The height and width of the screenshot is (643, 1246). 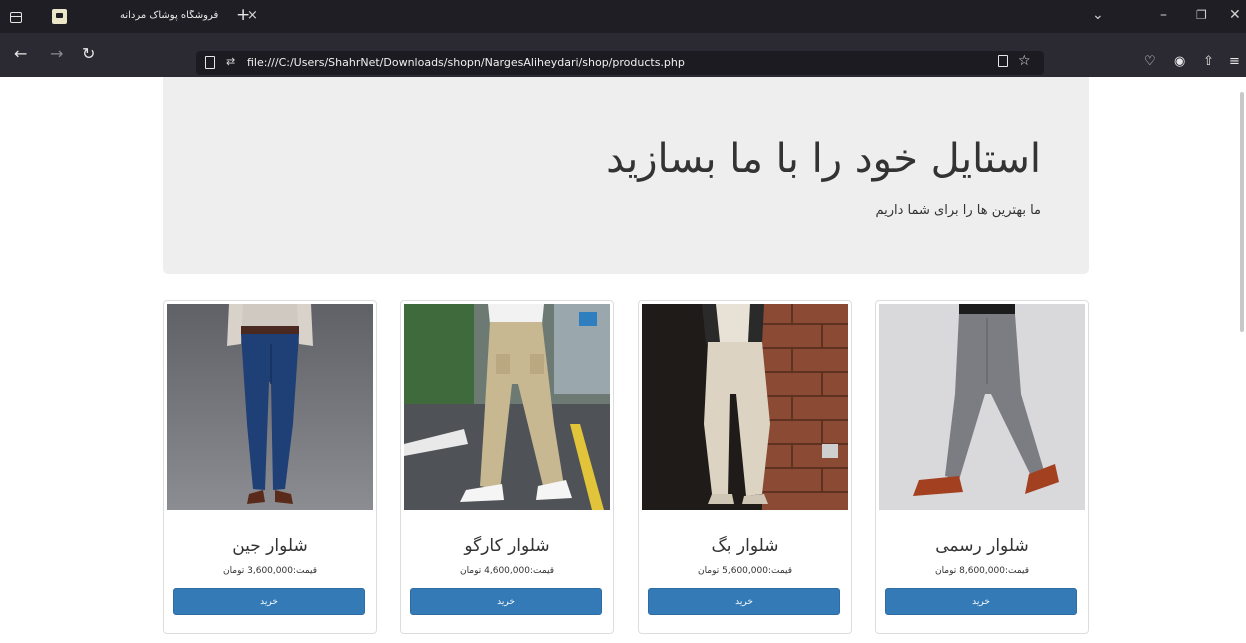 I want to click on product-image-jeans, so click(x=270, y=407).